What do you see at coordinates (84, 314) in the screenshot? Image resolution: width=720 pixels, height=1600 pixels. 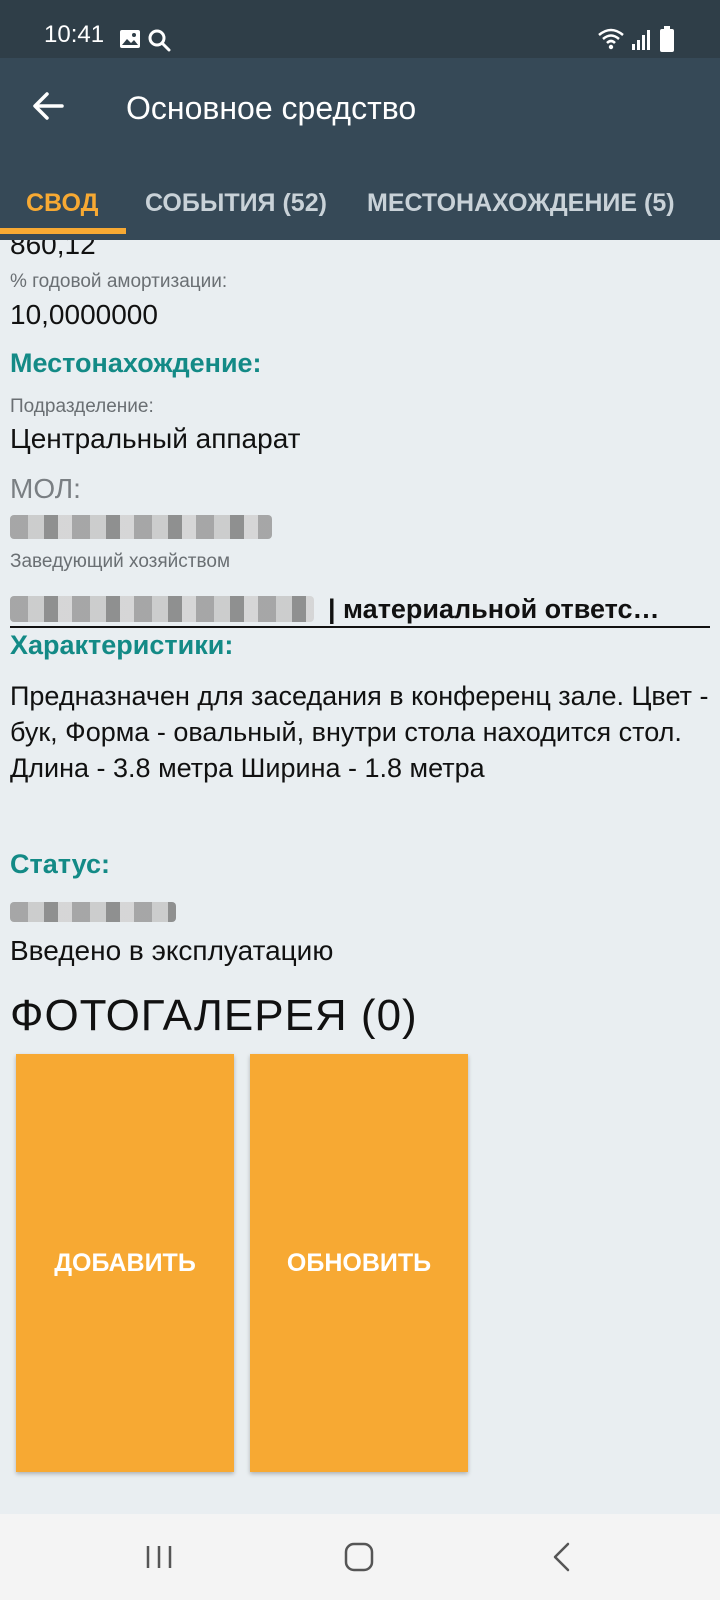 I see `amortization-value: 10,0000000` at bounding box center [84, 314].